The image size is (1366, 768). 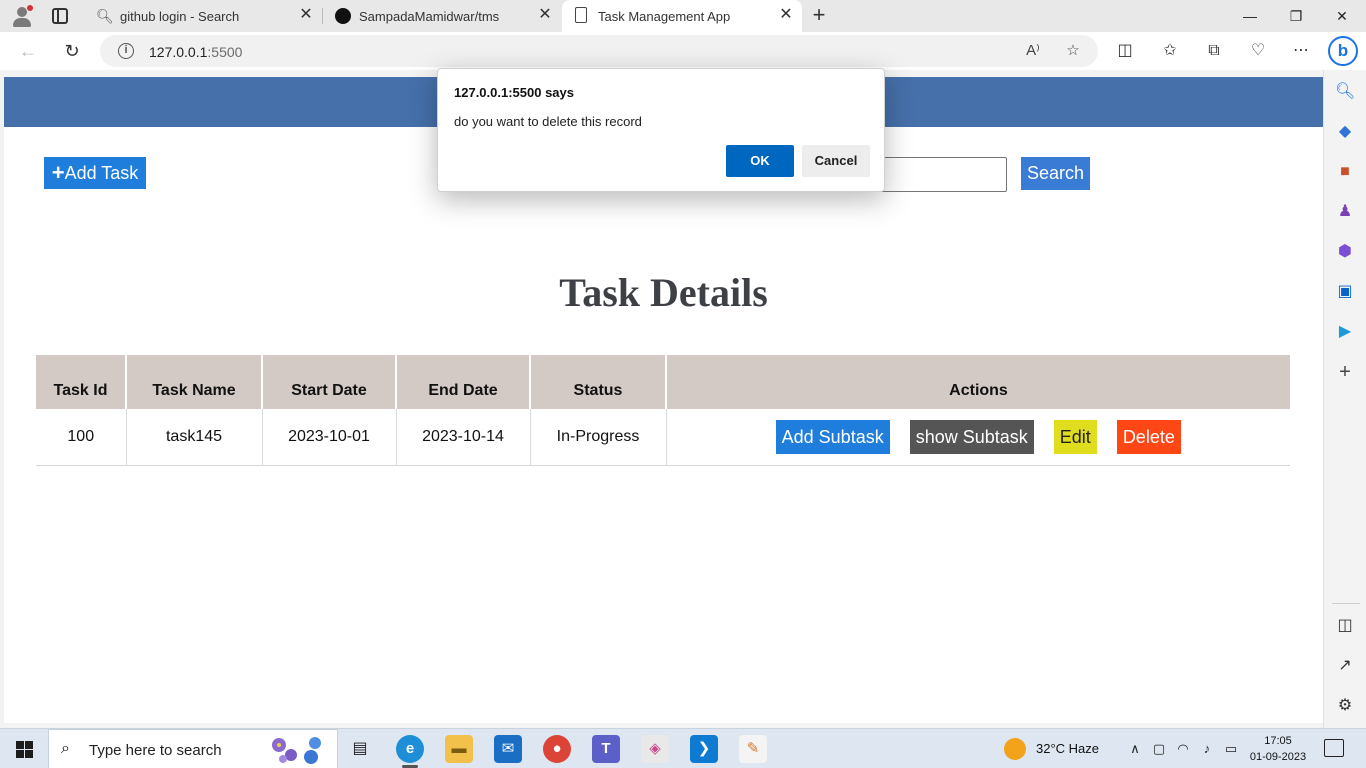 What do you see at coordinates (663, 292) in the screenshot?
I see `page-title: Task Details` at bounding box center [663, 292].